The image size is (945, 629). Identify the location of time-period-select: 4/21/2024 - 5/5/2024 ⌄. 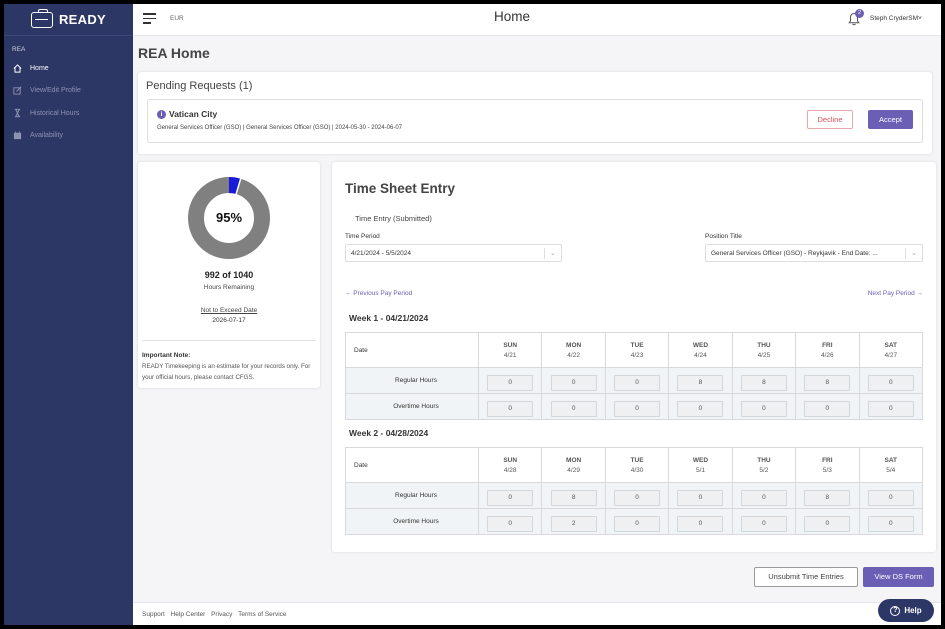
(453, 253).